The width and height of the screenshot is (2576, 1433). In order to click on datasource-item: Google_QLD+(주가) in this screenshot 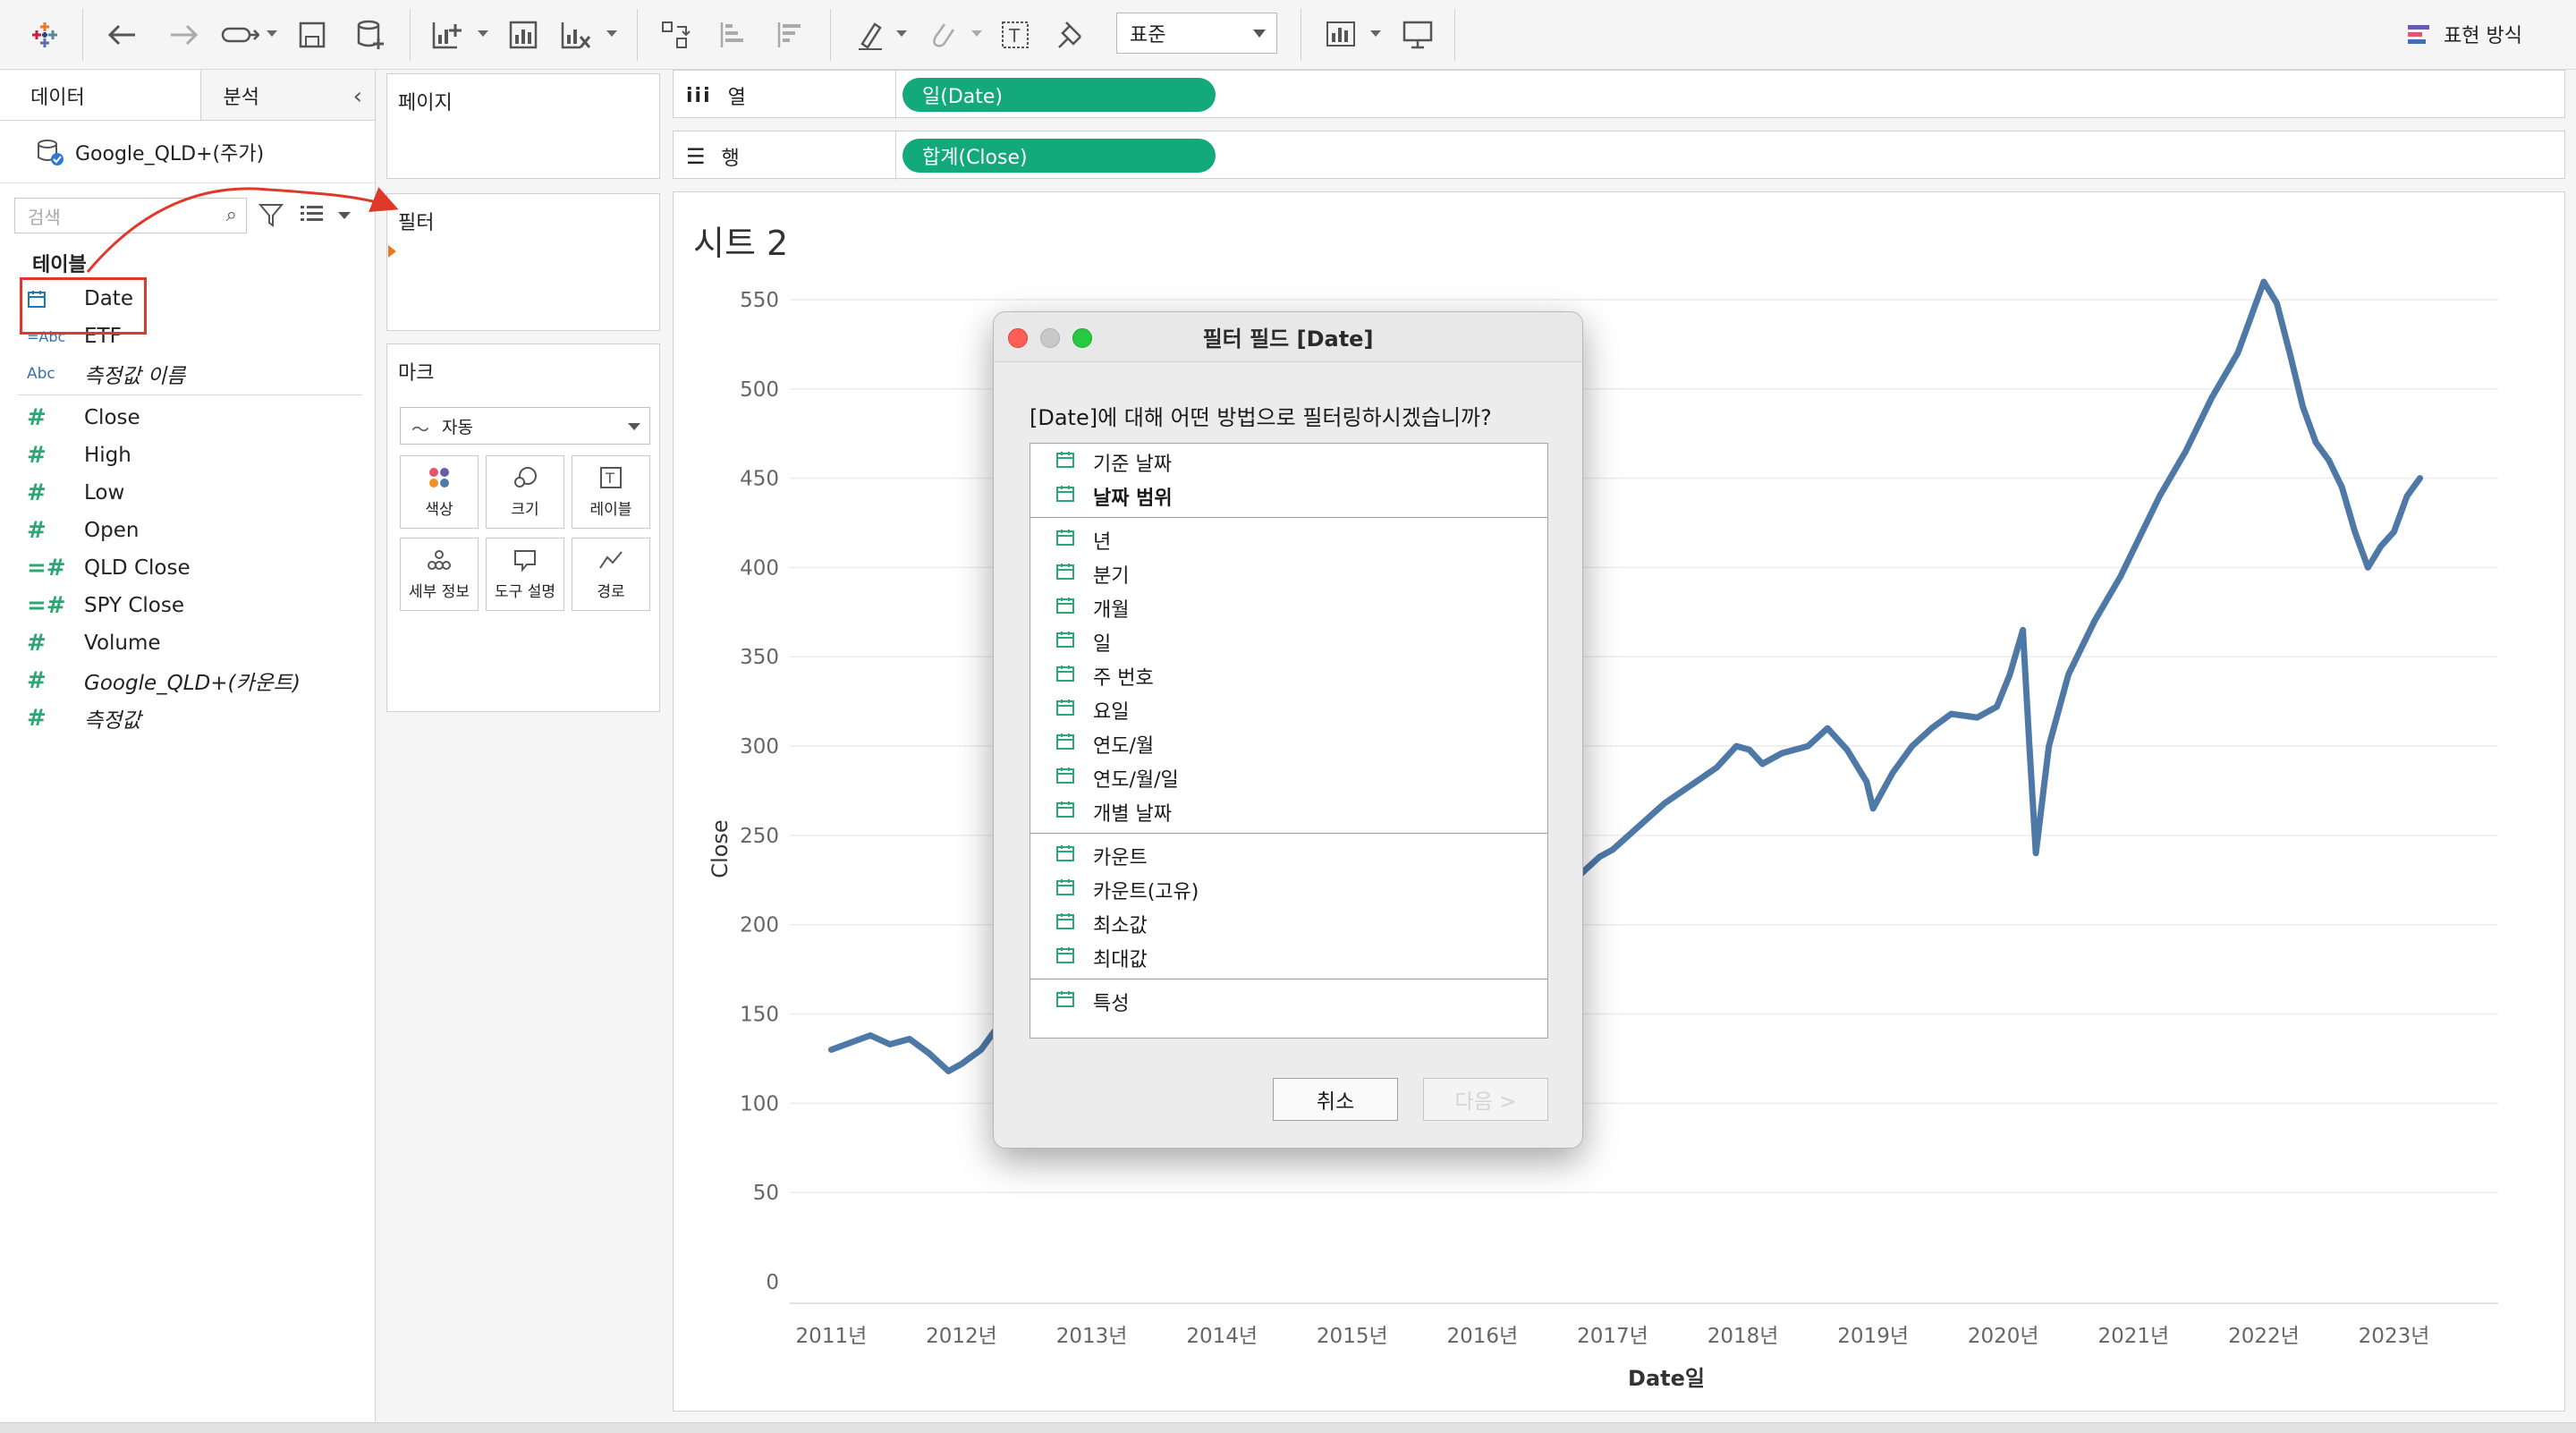, I will do `click(187, 152)`.